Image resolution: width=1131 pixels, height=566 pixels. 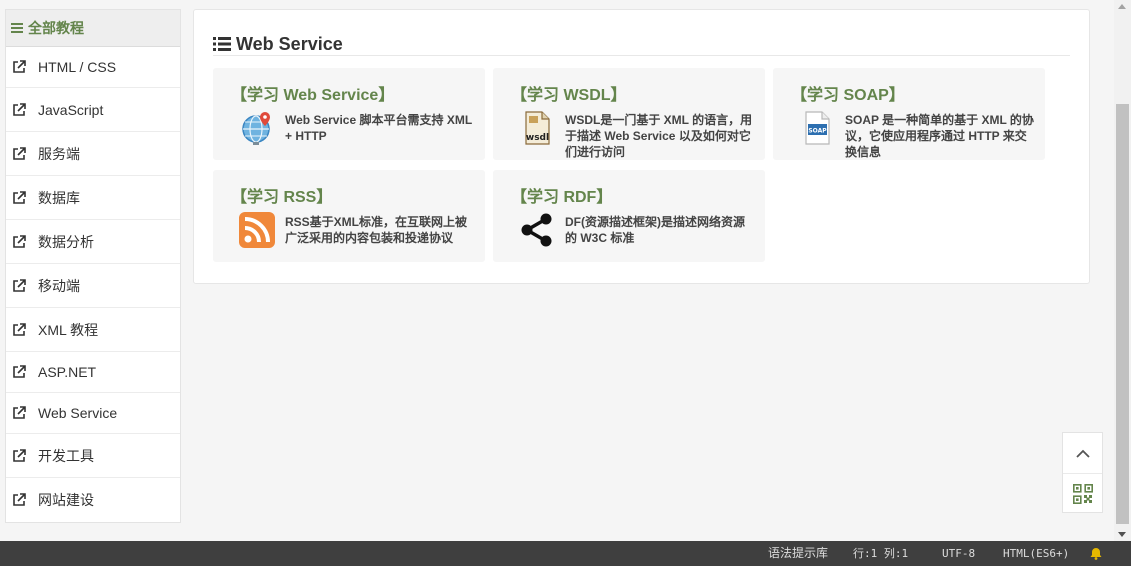 What do you see at coordinates (222, 44) in the screenshot?
I see `list-icon` at bounding box center [222, 44].